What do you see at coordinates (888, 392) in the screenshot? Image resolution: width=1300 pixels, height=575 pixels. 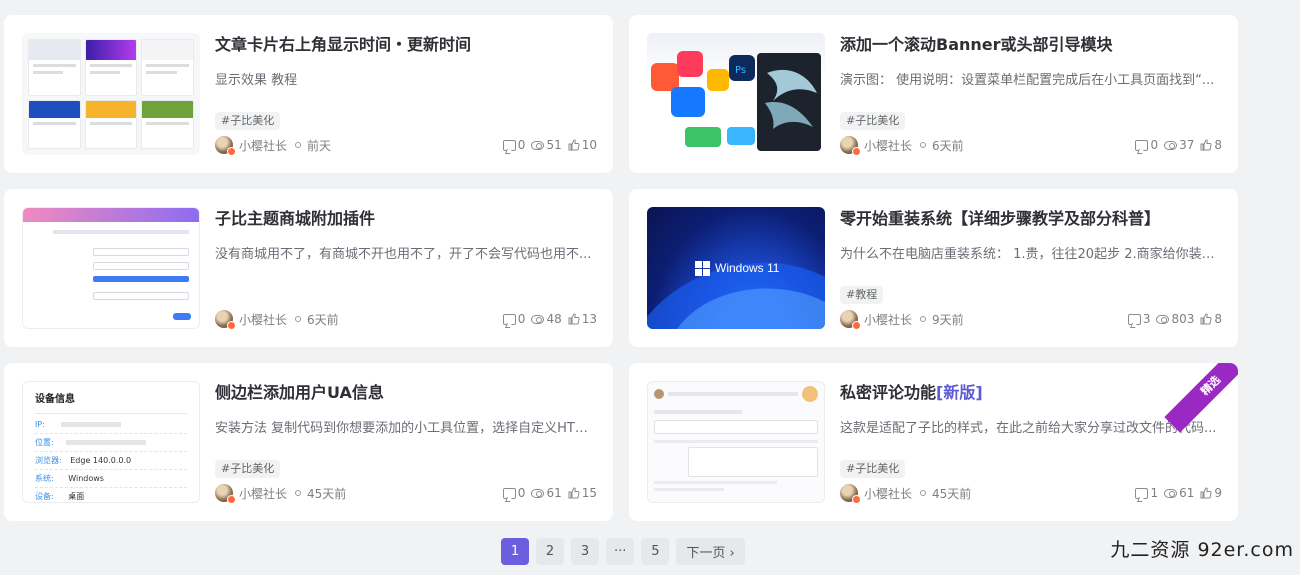 I see `post-title-text: 私密评论功能` at bounding box center [888, 392].